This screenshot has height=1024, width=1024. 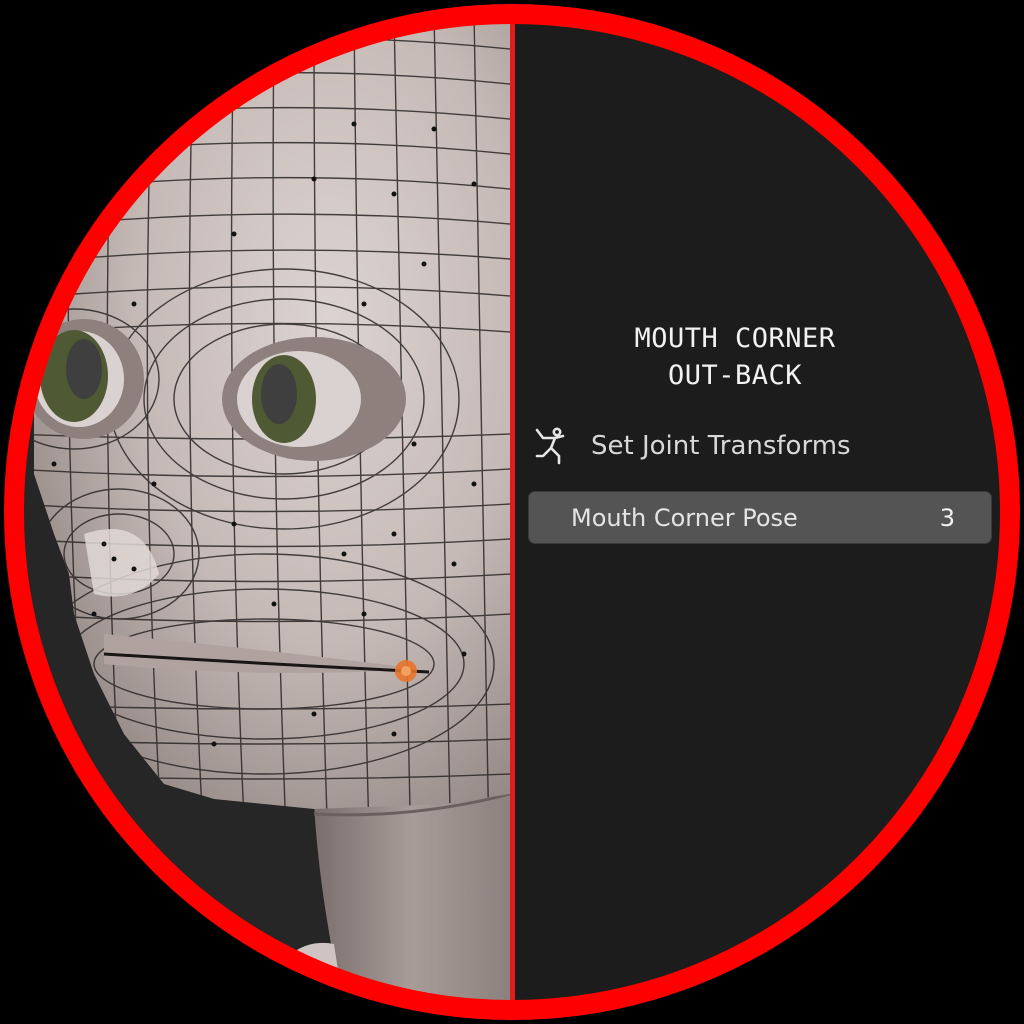 I want to click on set-joint-transforms-operator: Set Joint Transforms, so click(x=743, y=446).